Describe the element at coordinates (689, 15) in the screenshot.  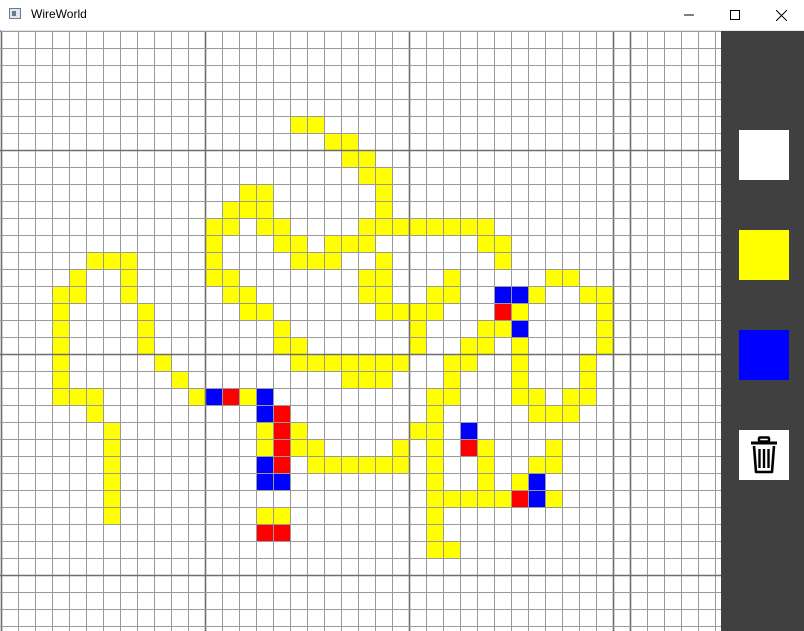
I see `minimize-button` at that location.